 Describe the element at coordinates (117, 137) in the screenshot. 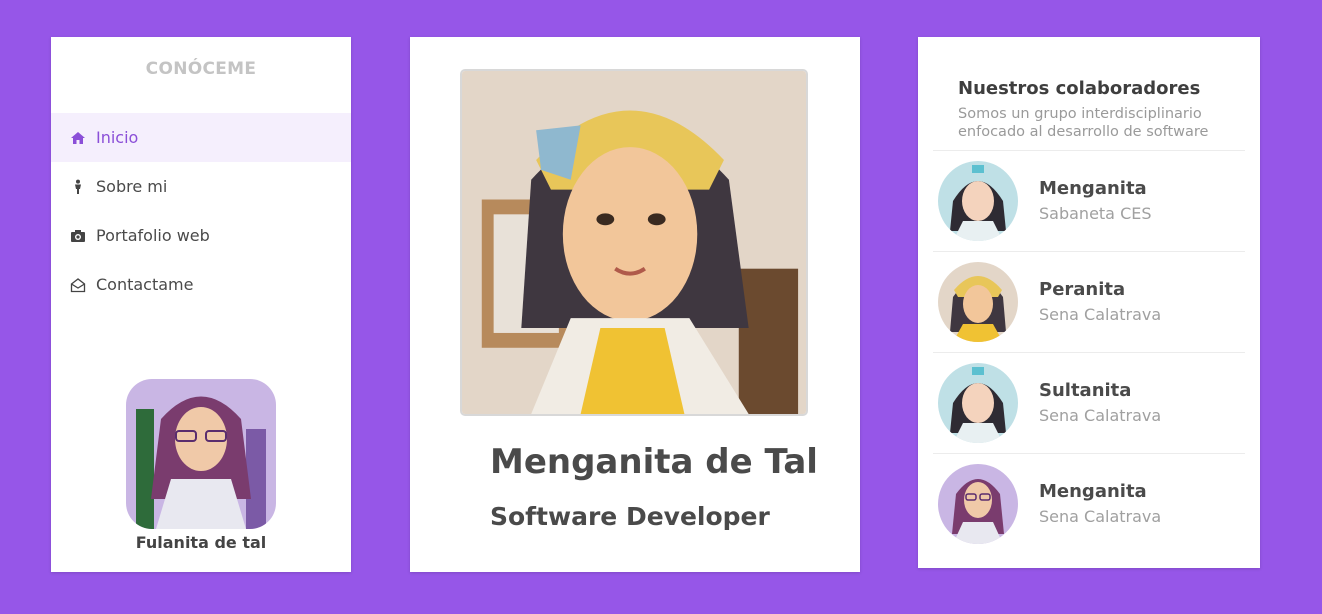

I see `sidebar-item-label: Inicio` at that location.